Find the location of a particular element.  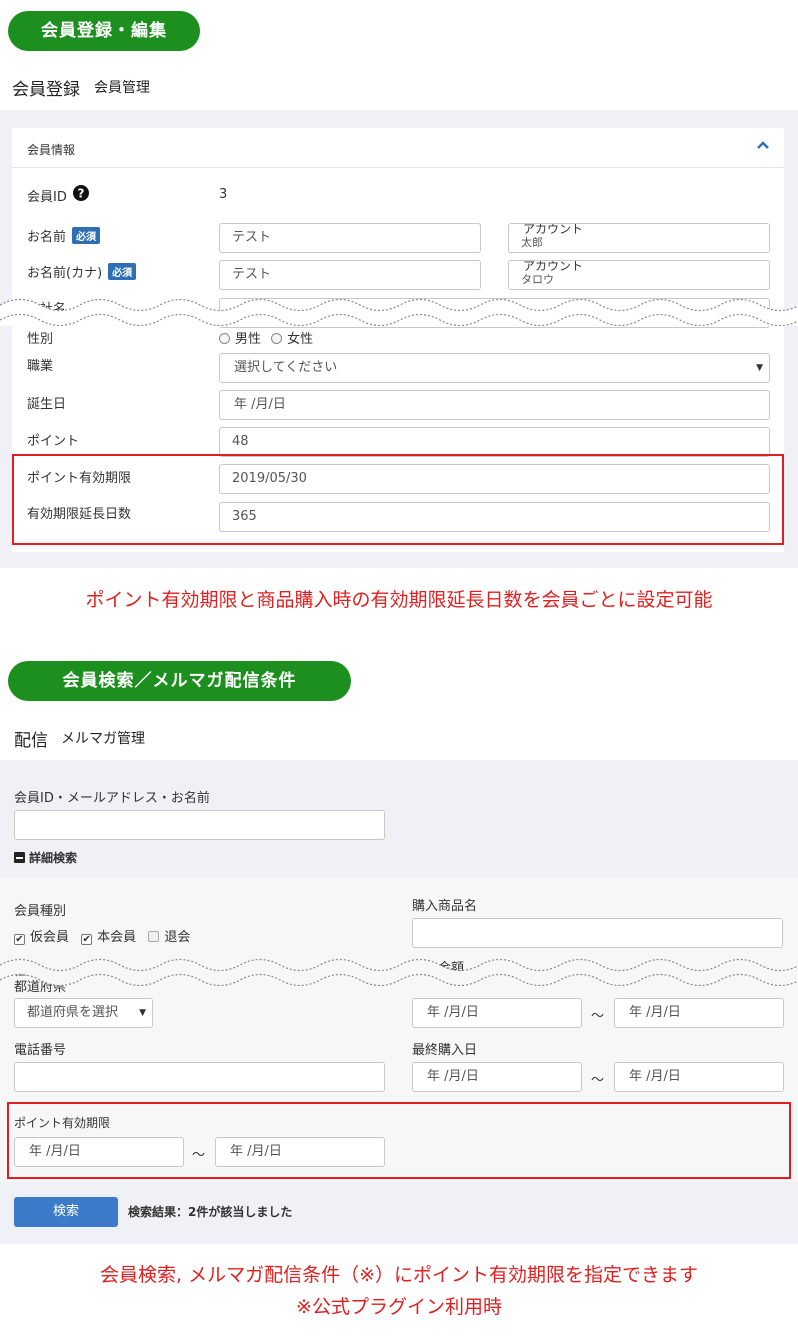

phone-label: 電話番号 is located at coordinates (40, 1050).